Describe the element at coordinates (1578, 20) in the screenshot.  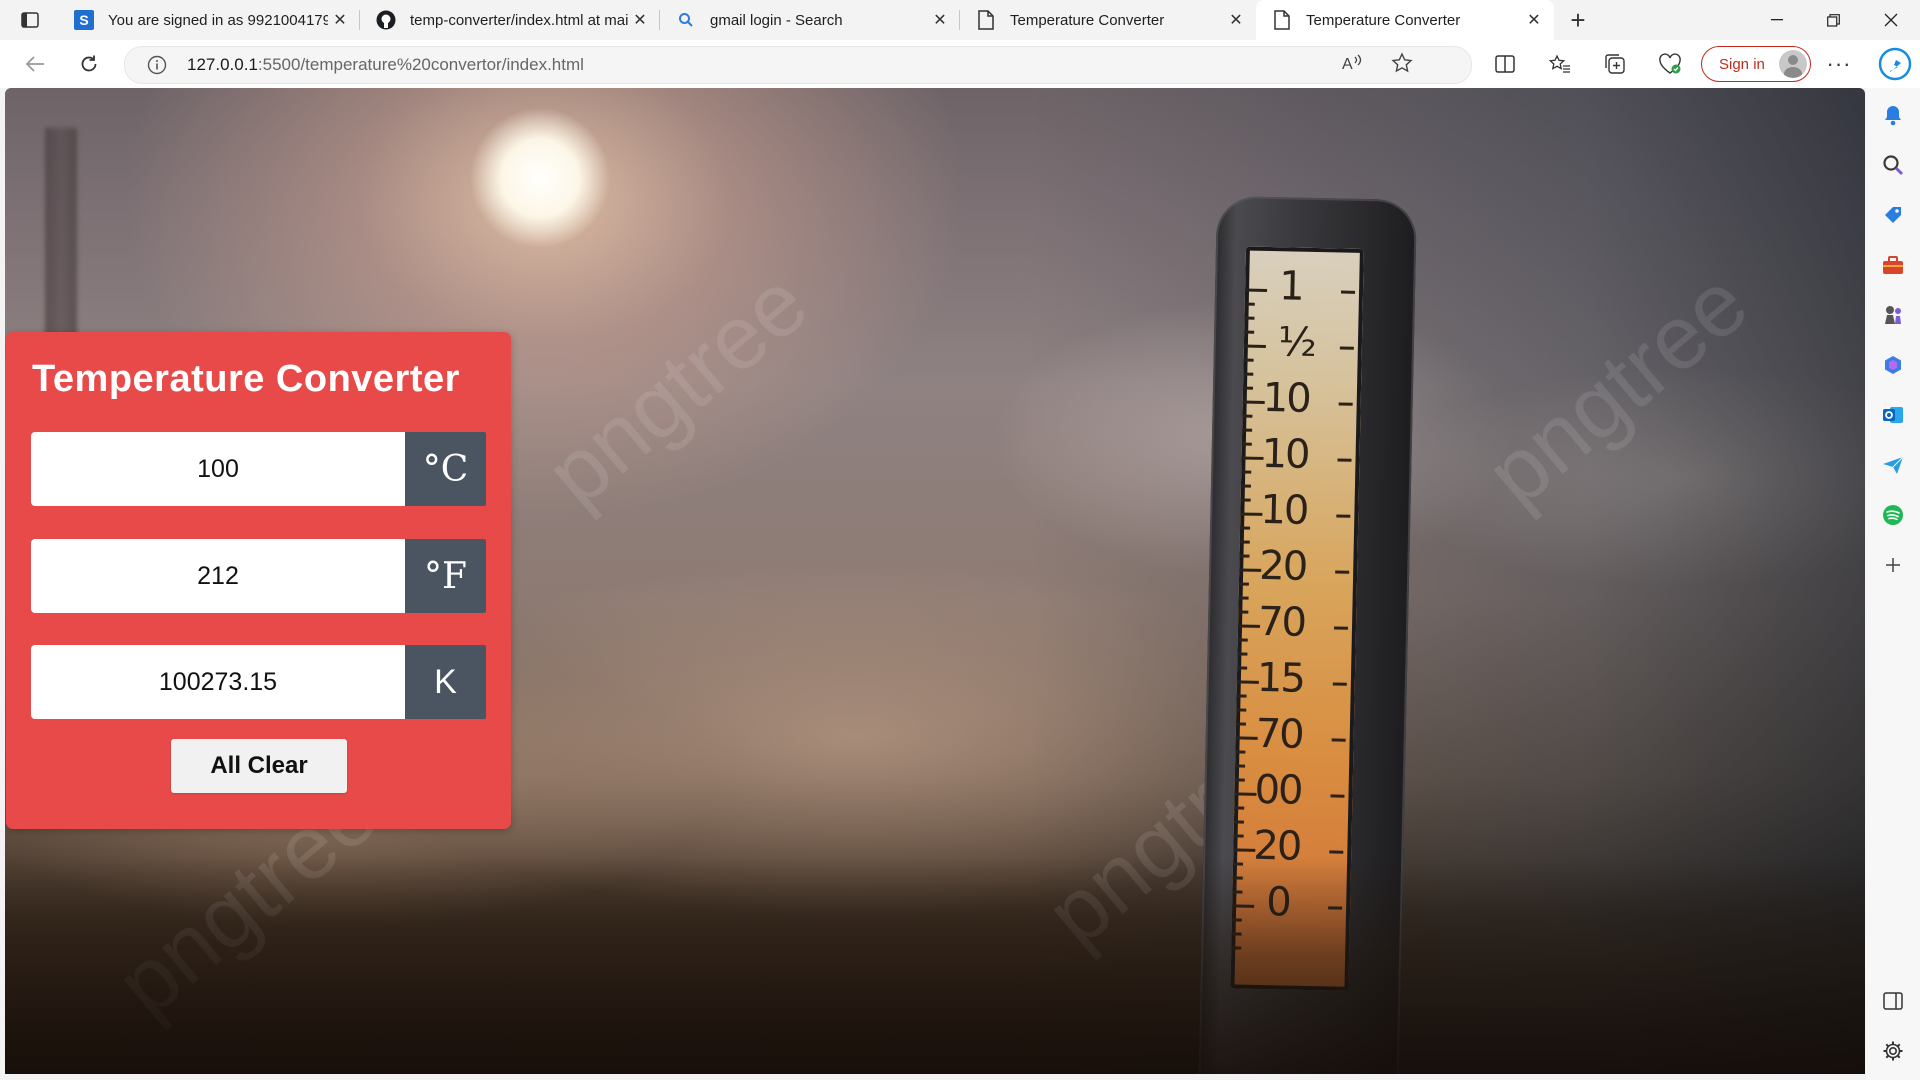
I see `new-tab-button: +` at that location.